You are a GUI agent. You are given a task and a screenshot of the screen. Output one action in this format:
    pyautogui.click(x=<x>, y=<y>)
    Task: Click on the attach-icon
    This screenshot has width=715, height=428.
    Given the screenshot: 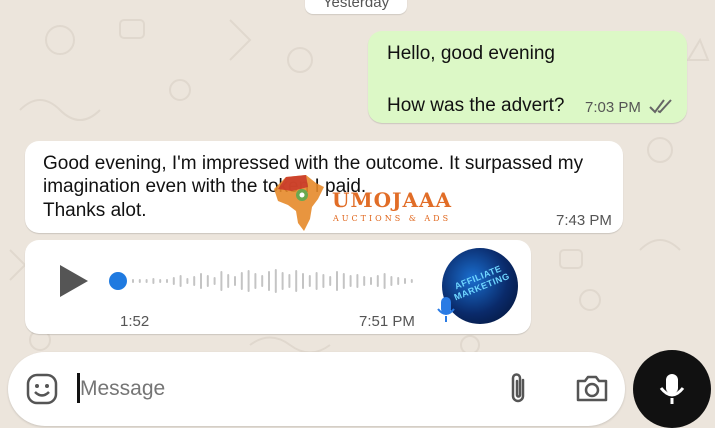 What is the action you would take?
    pyautogui.click(x=518, y=388)
    